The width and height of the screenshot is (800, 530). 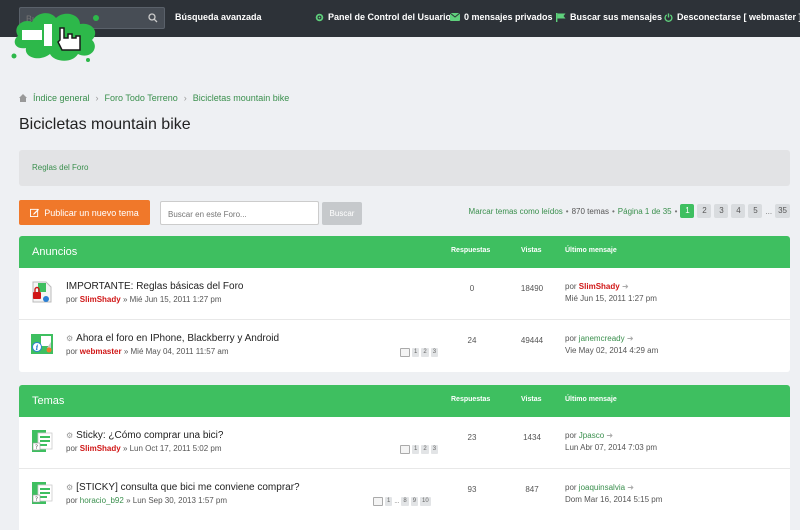 I want to click on topic-meta: por SlimShady » Mié Jun 15, 2011 1:27 pm, so click(x=144, y=299).